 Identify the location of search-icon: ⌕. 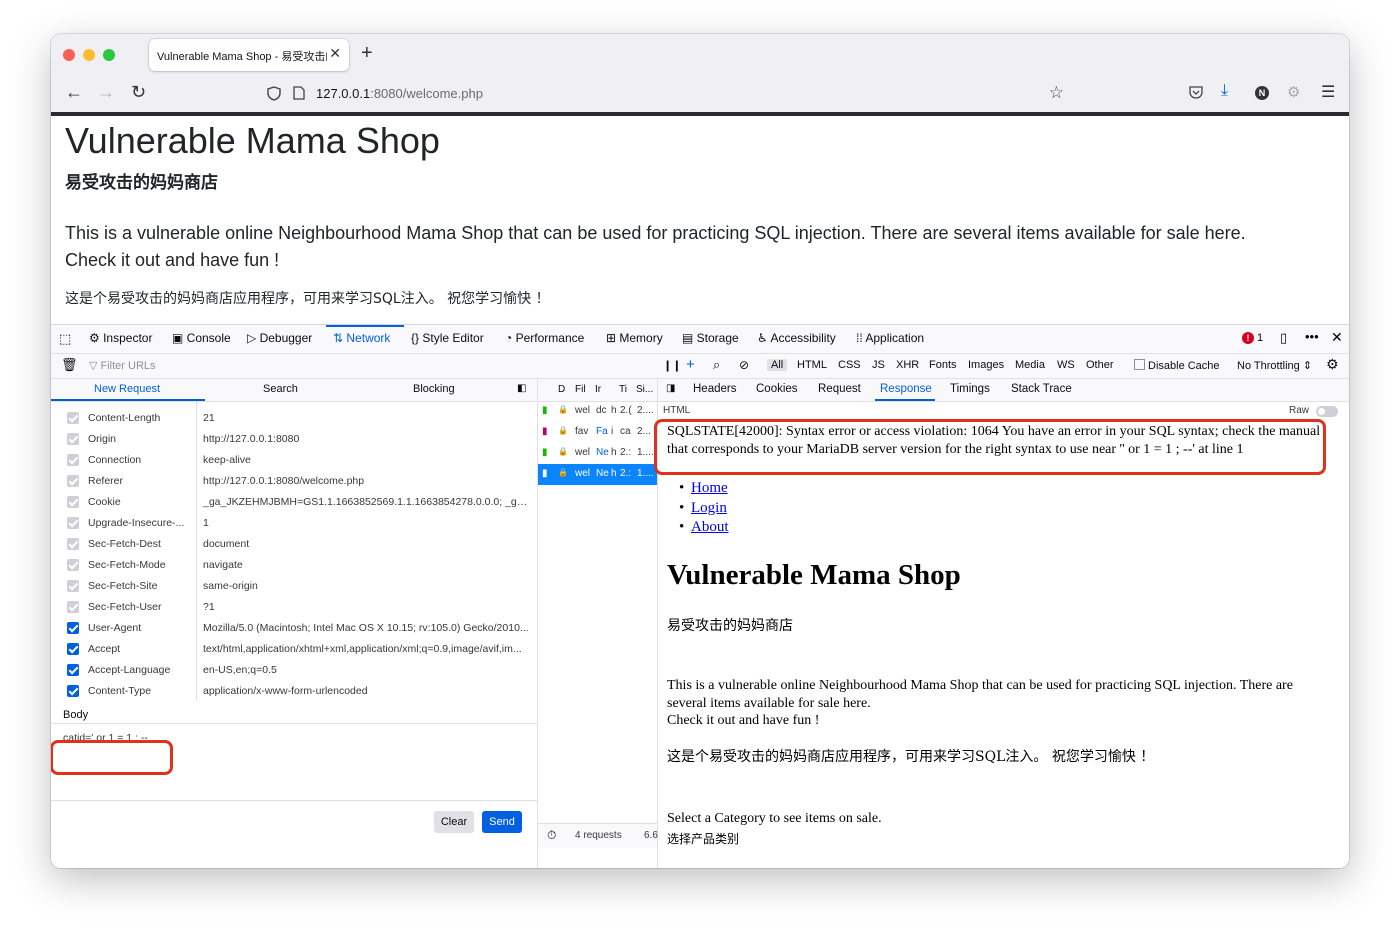
(716, 365).